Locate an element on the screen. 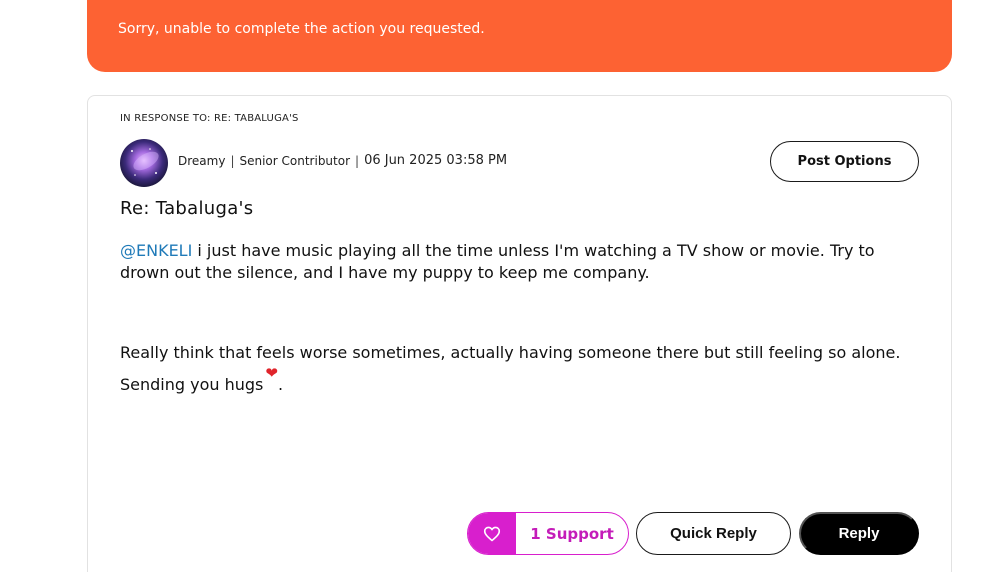 The image size is (982, 572). avatar is located at coordinates (144, 163).